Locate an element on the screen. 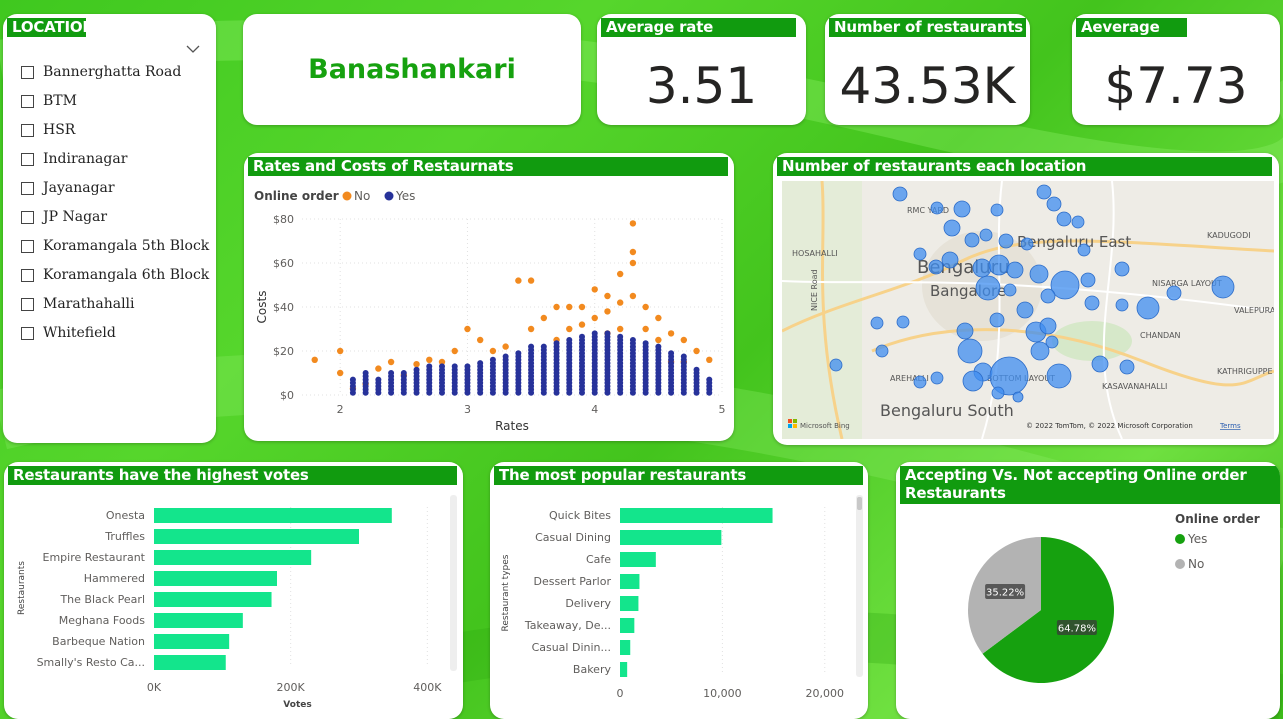 The height and width of the screenshot is (719, 1283). slicer-item-label: Indiranagar is located at coordinates (85, 159).